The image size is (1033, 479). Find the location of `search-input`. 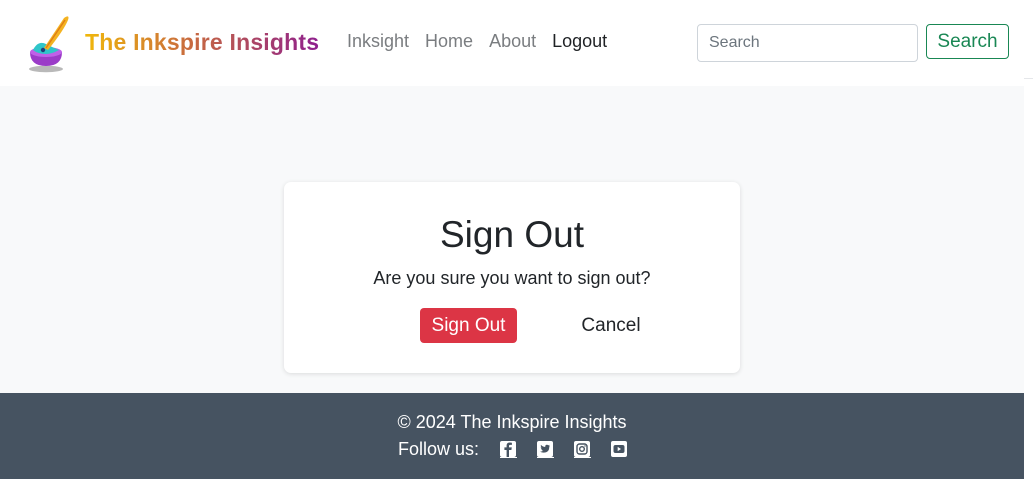

search-input is located at coordinates (807, 43).